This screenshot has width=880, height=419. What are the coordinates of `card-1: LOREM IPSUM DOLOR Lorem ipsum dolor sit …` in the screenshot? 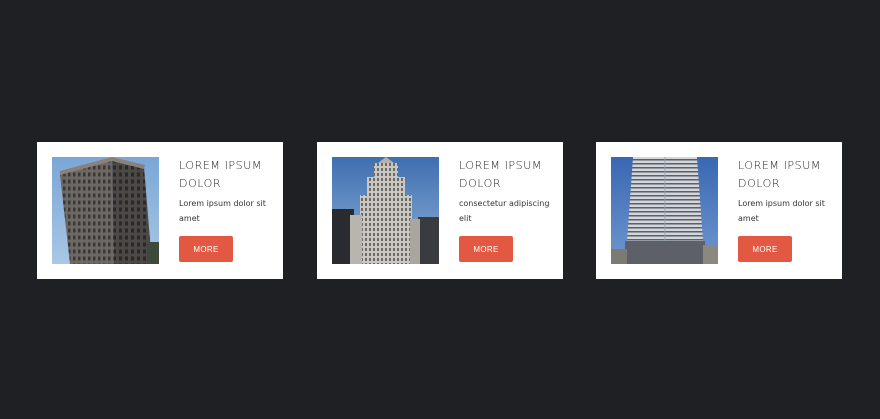 It's located at (160, 210).